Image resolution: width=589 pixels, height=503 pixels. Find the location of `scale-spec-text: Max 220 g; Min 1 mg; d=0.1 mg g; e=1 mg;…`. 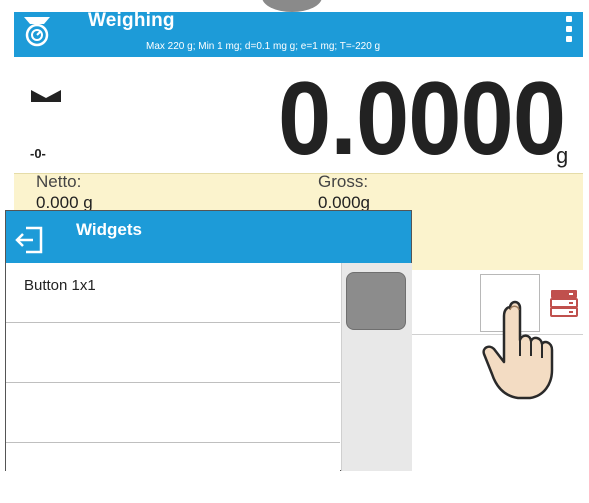

scale-spec-text: Max 220 g; Min 1 mg; d=0.1 mg g; e=1 mg;… is located at coordinates (263, 46).